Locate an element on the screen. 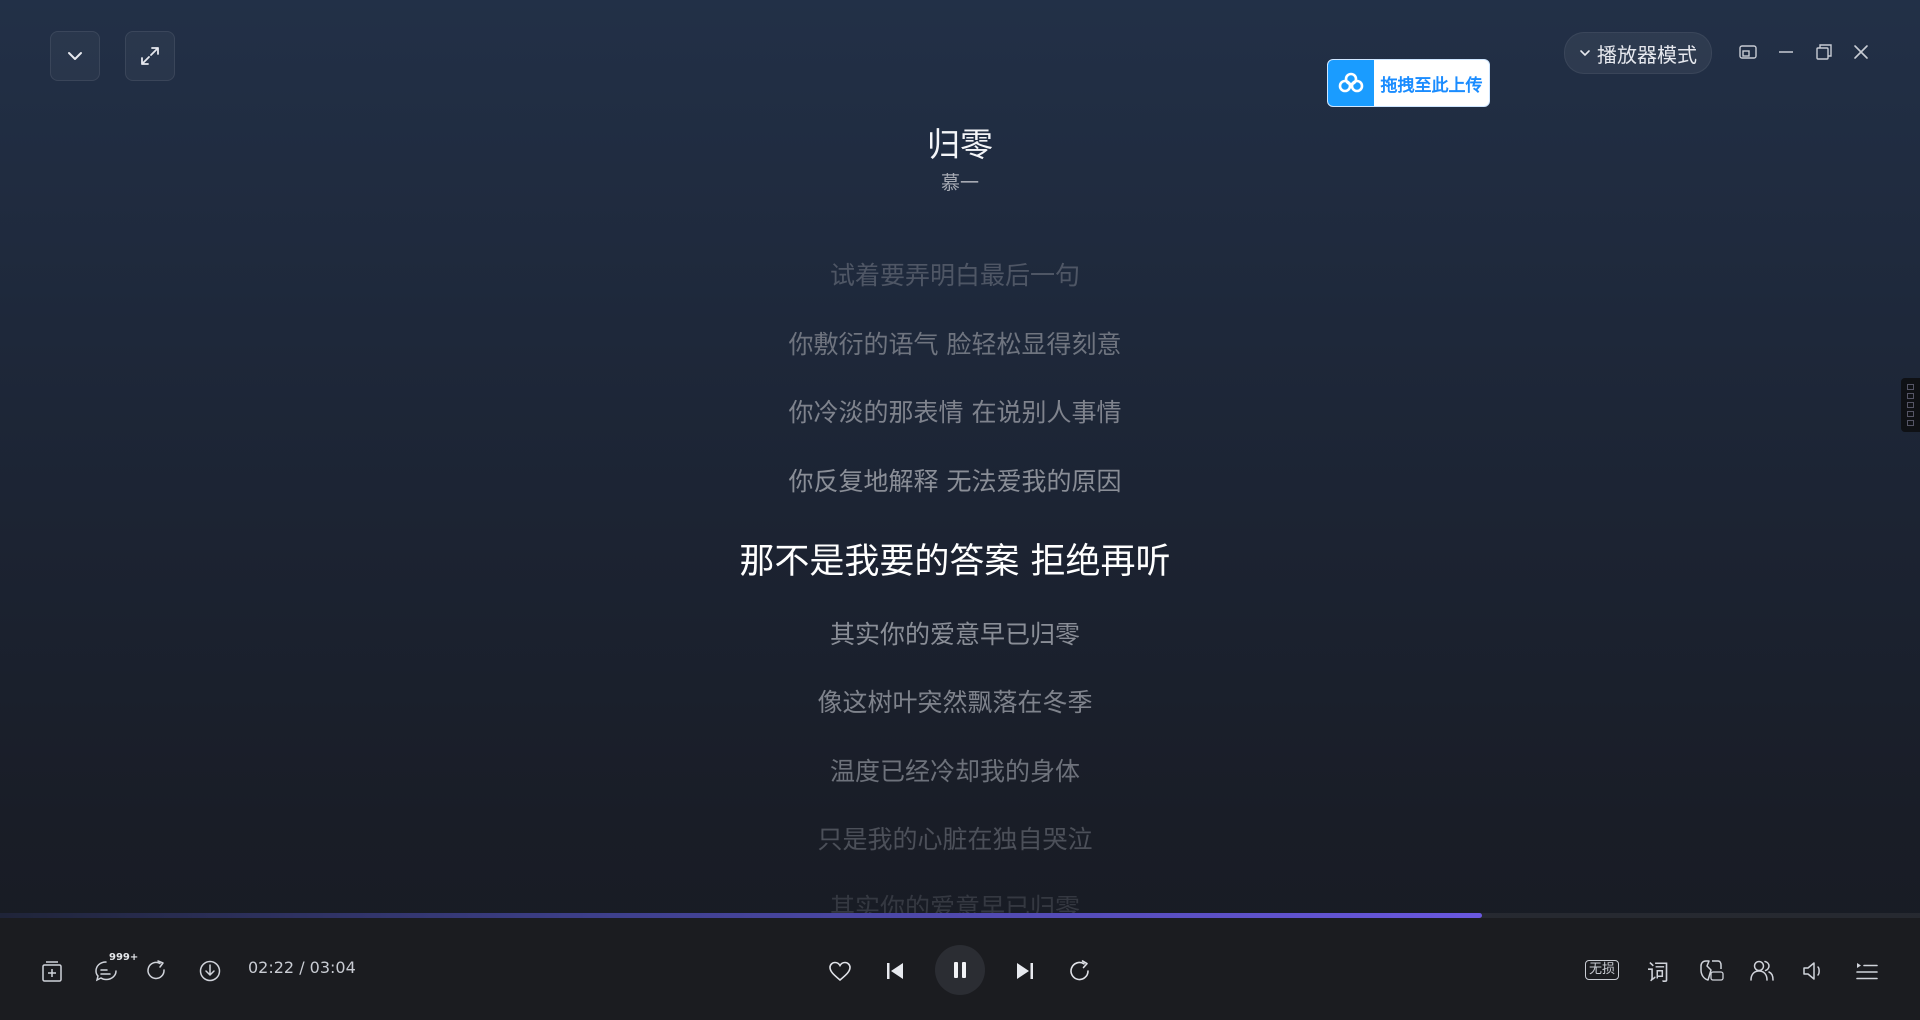 The image size is (1920, 1020). mini-mode-button is located at coordinates (1748, 52).